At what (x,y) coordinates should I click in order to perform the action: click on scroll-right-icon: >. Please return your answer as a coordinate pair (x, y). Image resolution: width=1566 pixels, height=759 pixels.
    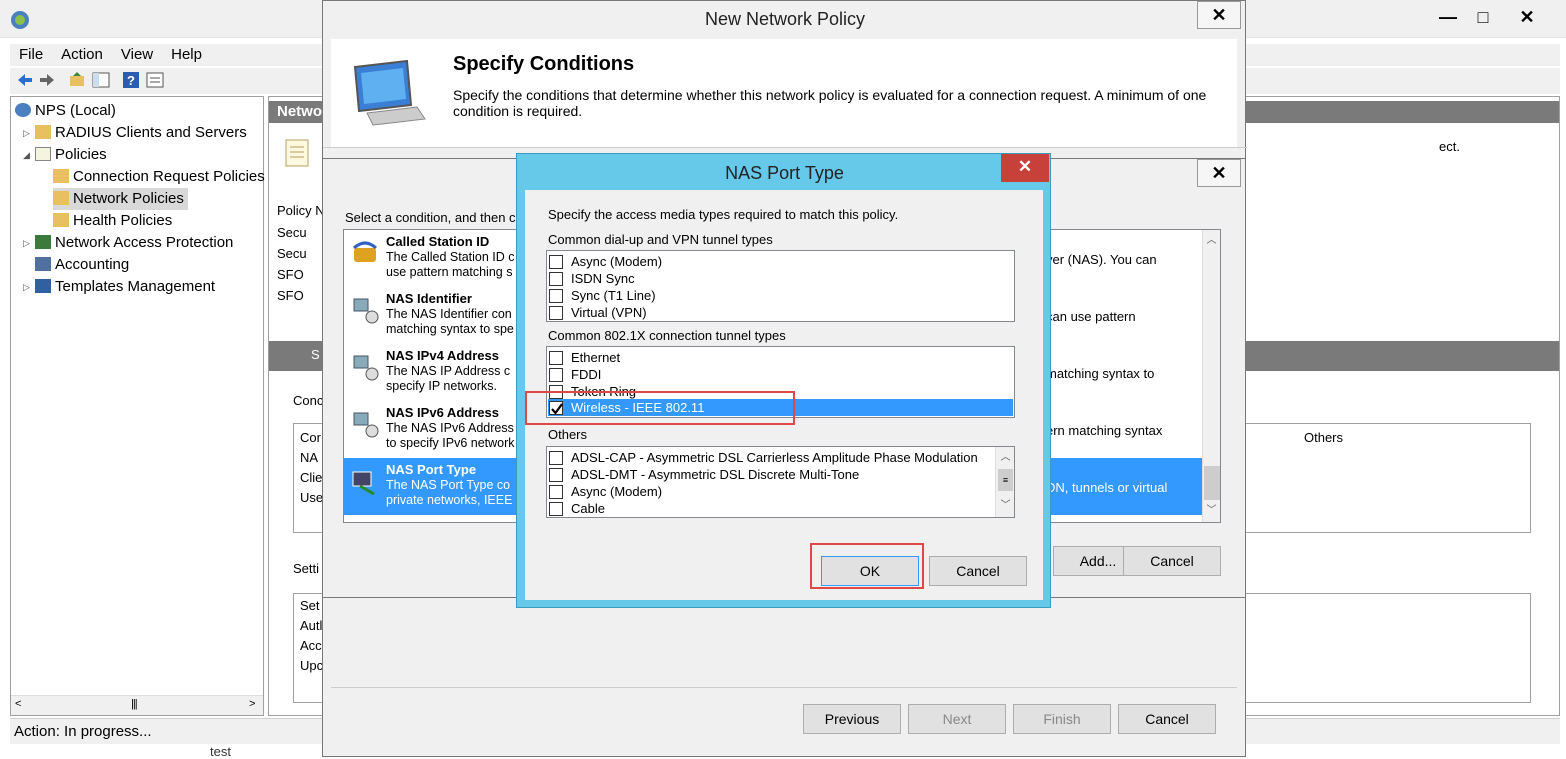
    Looking at the image, I should click on (252, 704).